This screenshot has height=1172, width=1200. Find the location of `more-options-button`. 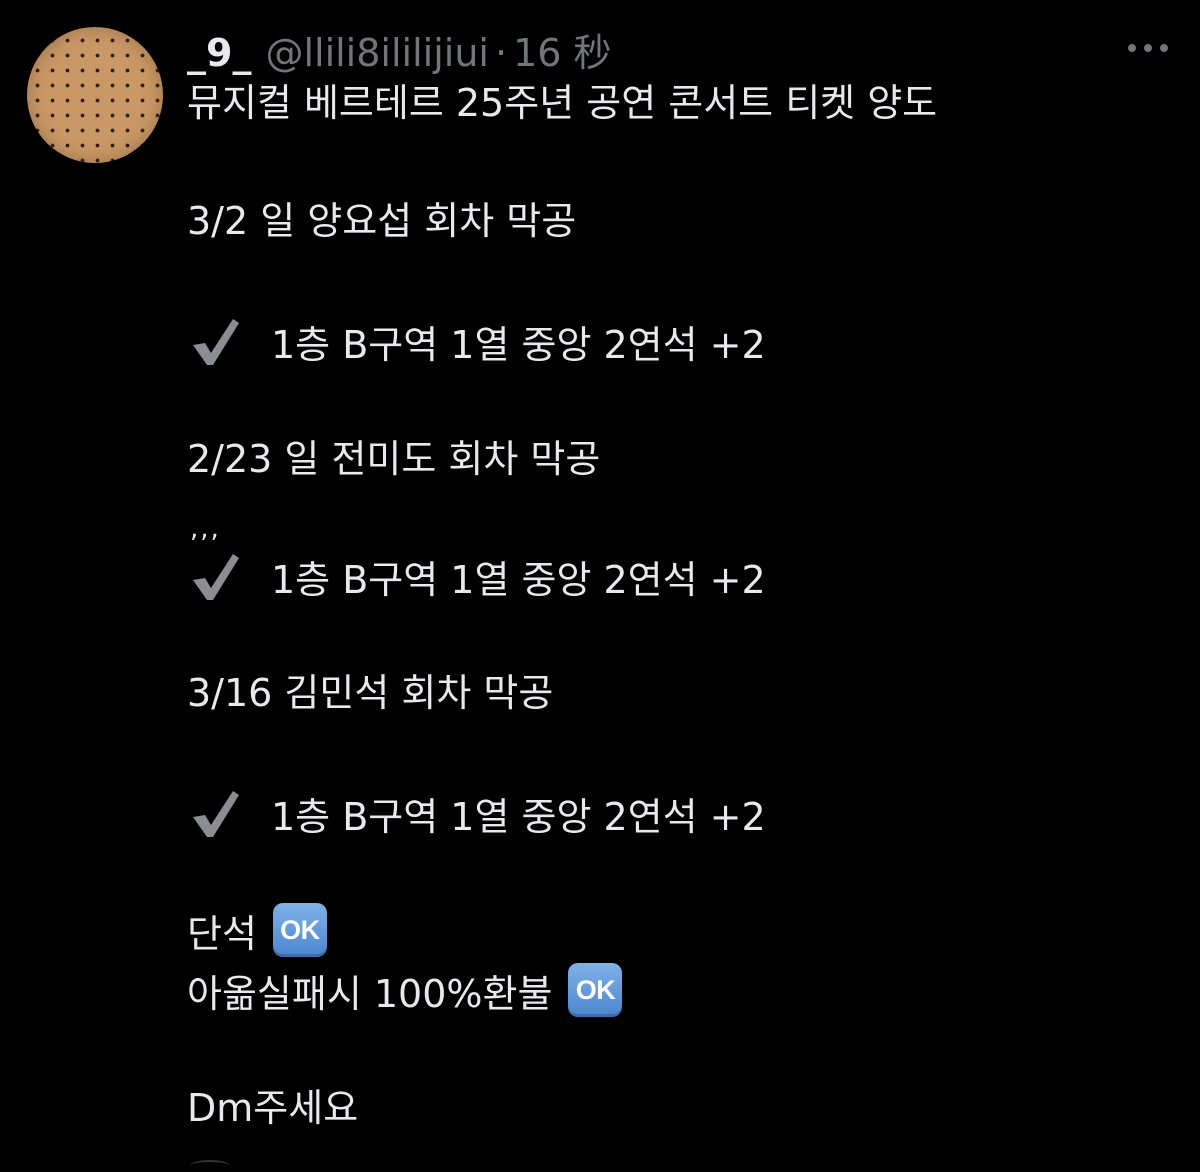

more-options-button is located at coordinates (1148, 48).